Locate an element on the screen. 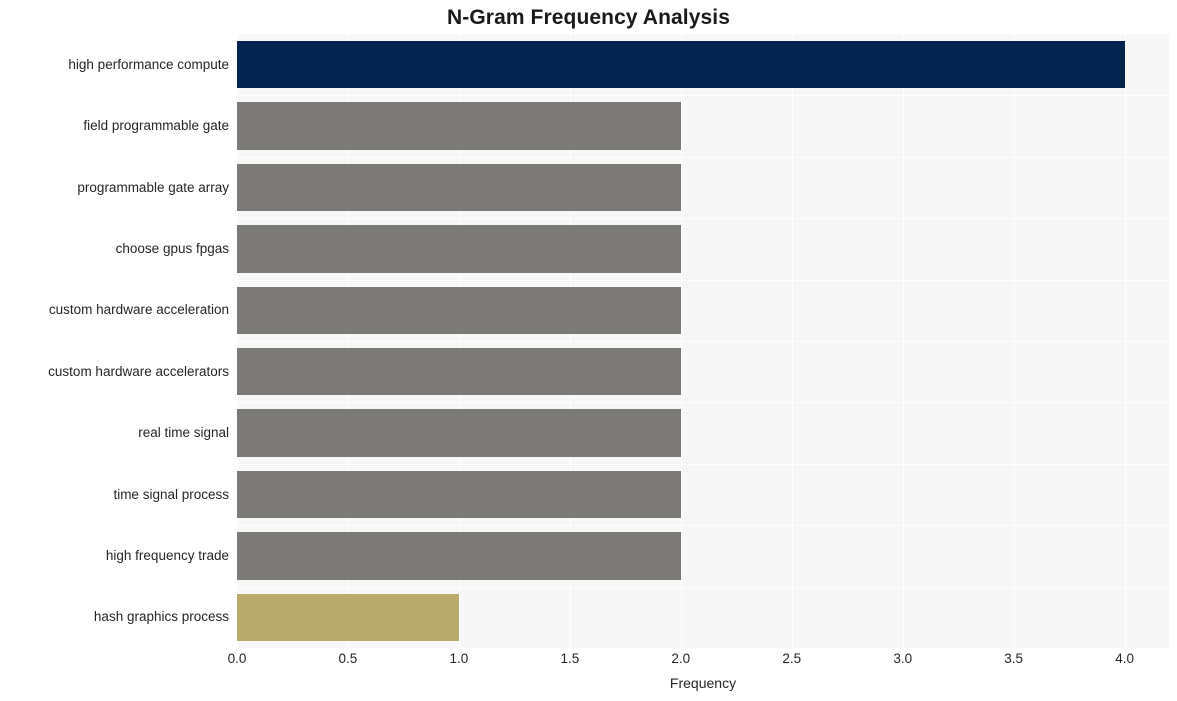  x-axis-title: Frequency is located at coordinates (703, 683).